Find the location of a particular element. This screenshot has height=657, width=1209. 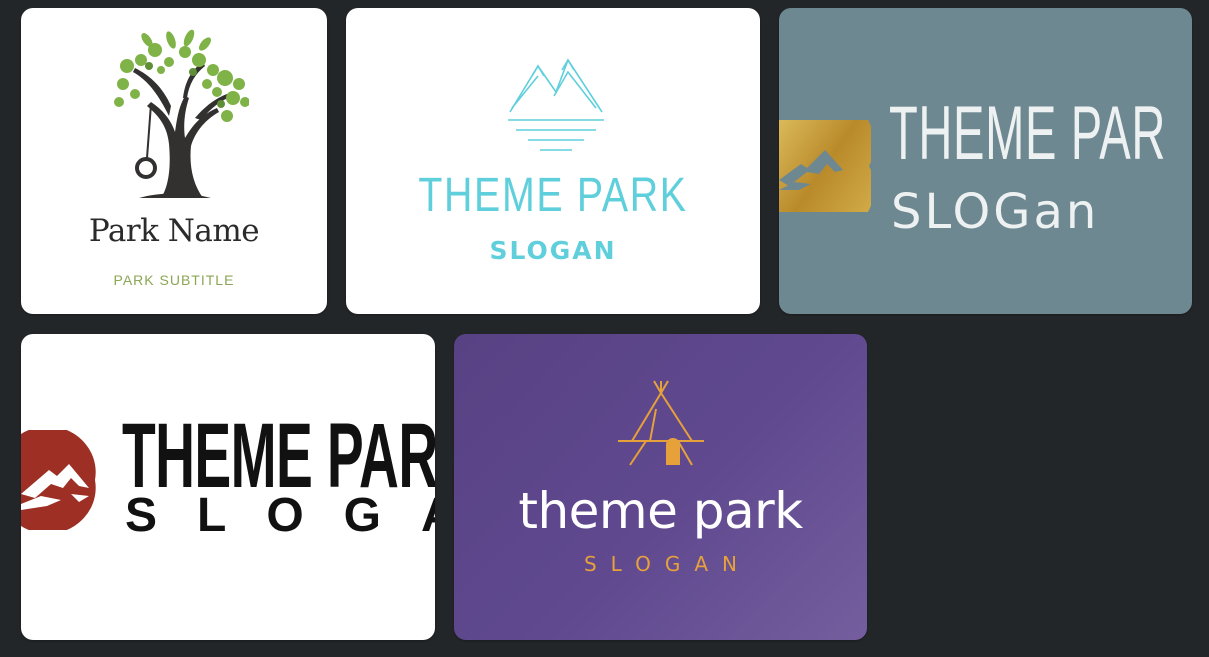

mountain-lake-icon is located at coordinates (556, 104).